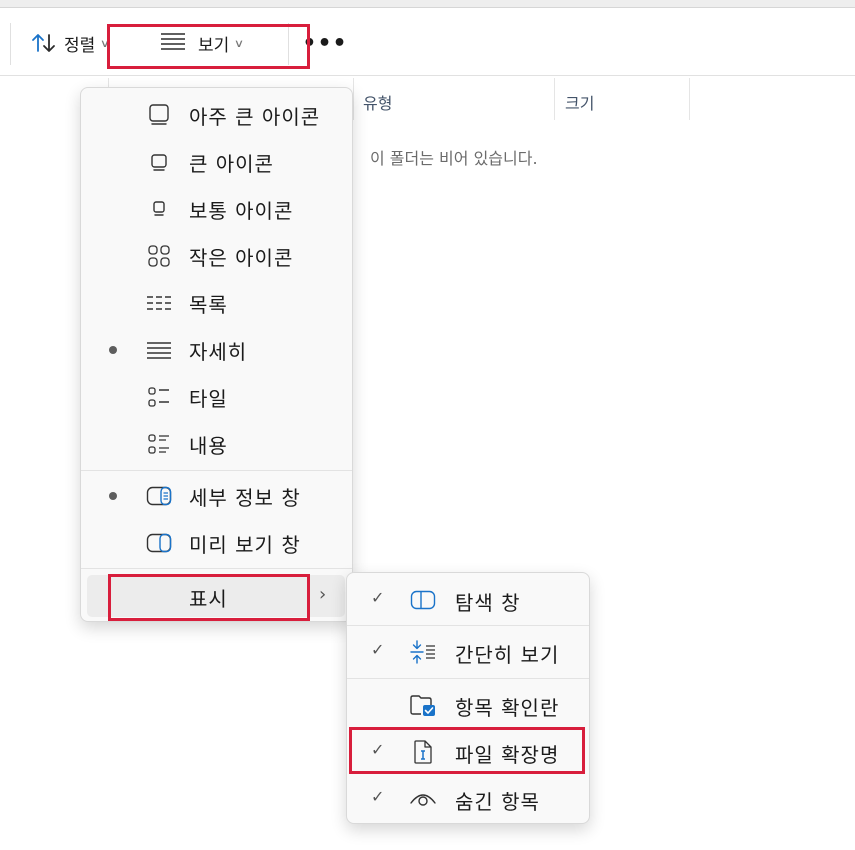 The height and width of the screenshot is (850, 855). I want to click on menu-item-large-icons: 큰 아이콘, so click(217, 162).